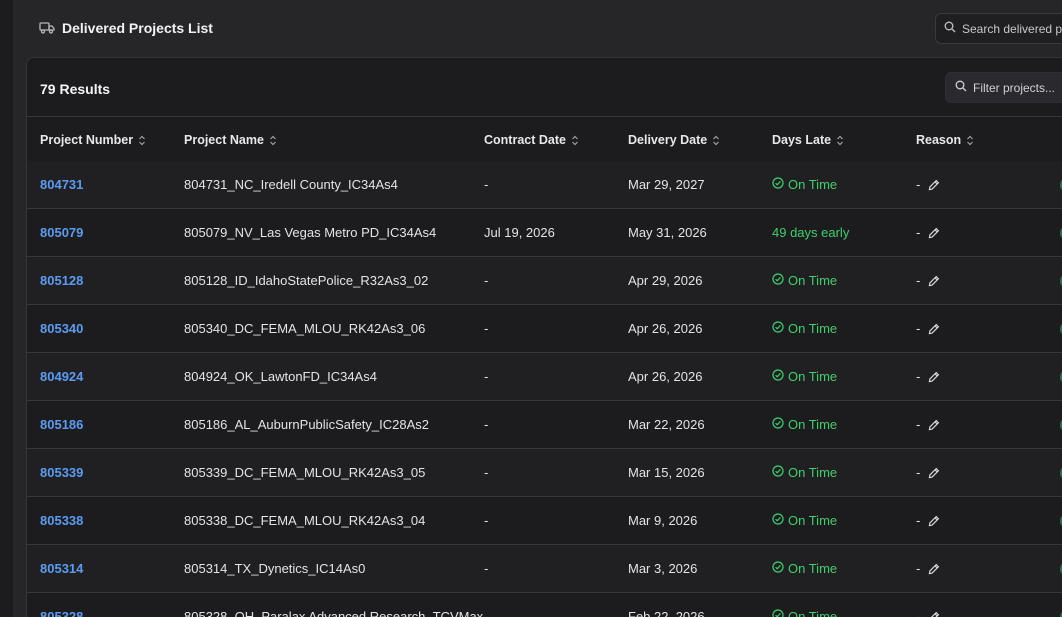  I want to click on project-number-link: 805186, so click(61, 424).